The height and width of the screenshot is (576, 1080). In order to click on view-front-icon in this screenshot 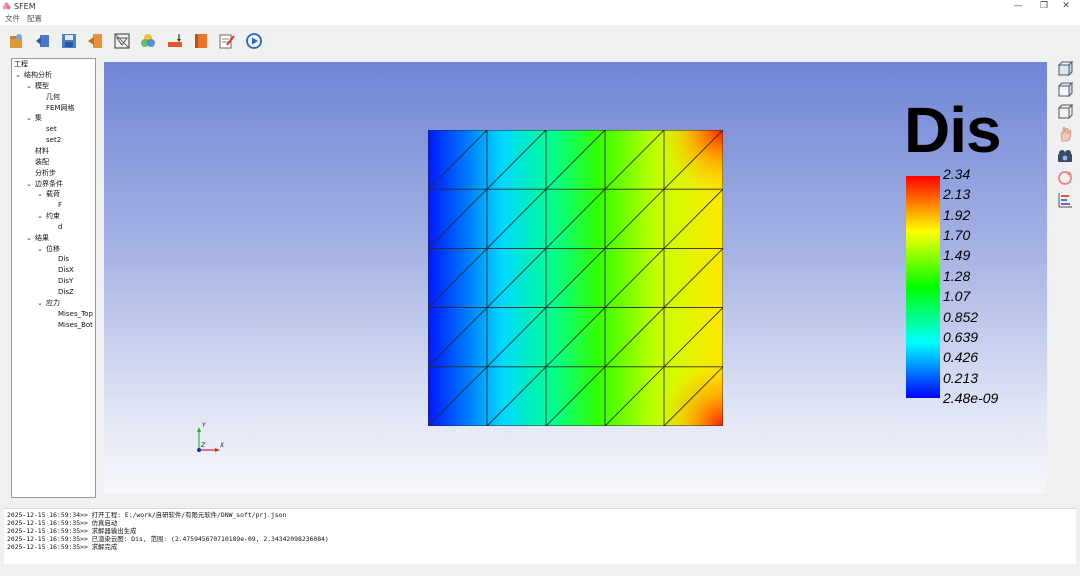, I will do `click(1065, 69)`.